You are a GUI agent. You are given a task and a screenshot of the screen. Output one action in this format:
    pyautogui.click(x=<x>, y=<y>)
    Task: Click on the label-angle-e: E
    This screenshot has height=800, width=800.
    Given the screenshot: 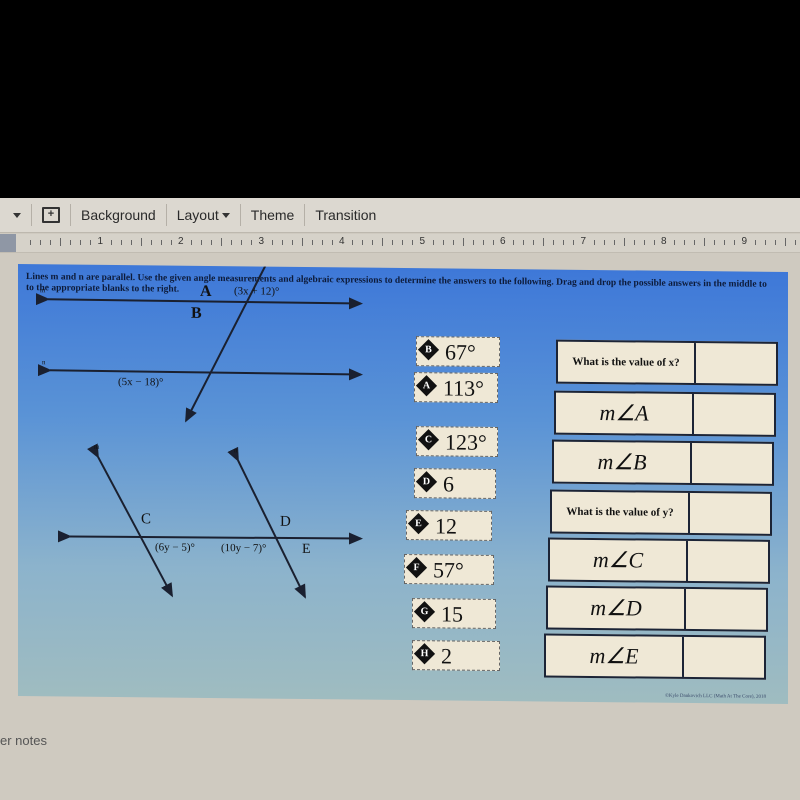 What is the action you would take?
    pyautogui.click(x=306, y=549)
    